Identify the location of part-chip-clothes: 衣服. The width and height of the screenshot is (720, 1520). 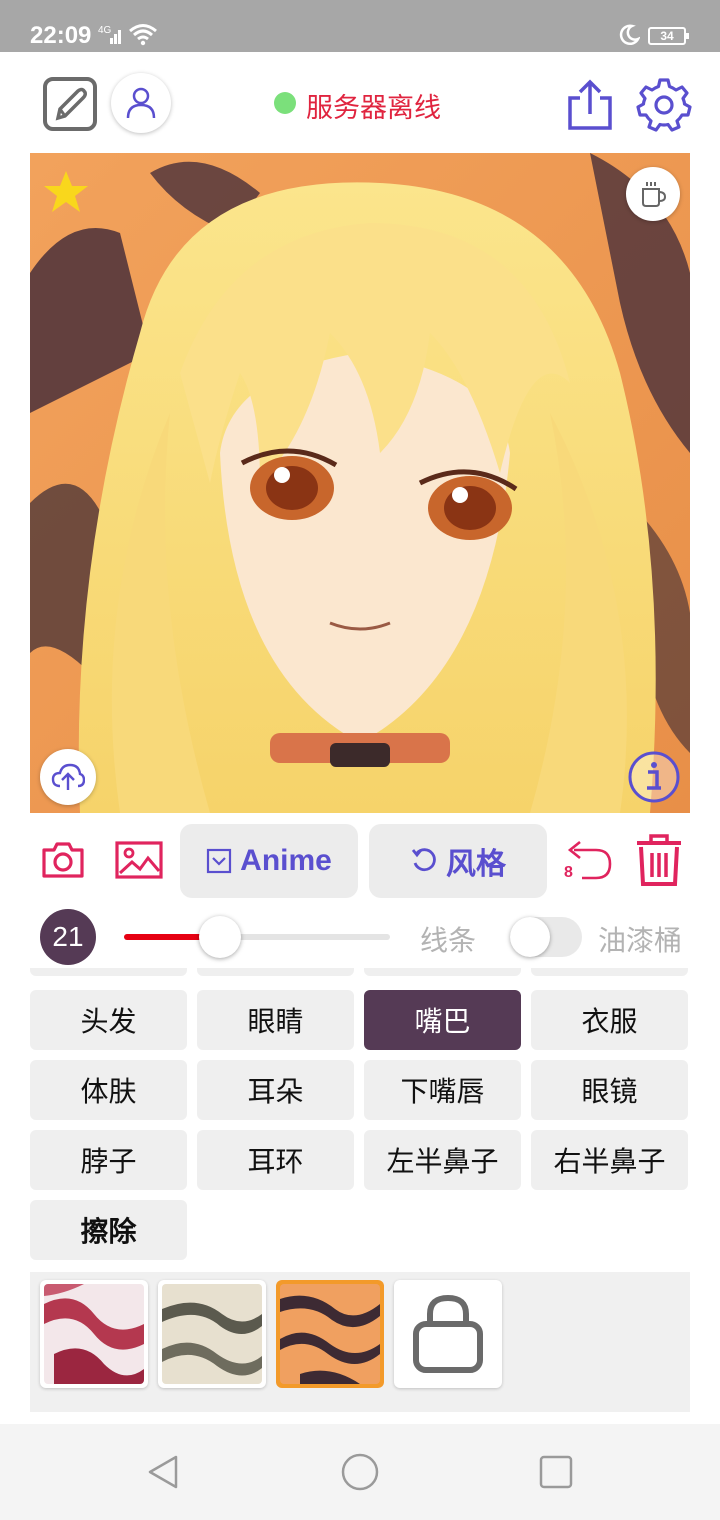
(609, 1020).